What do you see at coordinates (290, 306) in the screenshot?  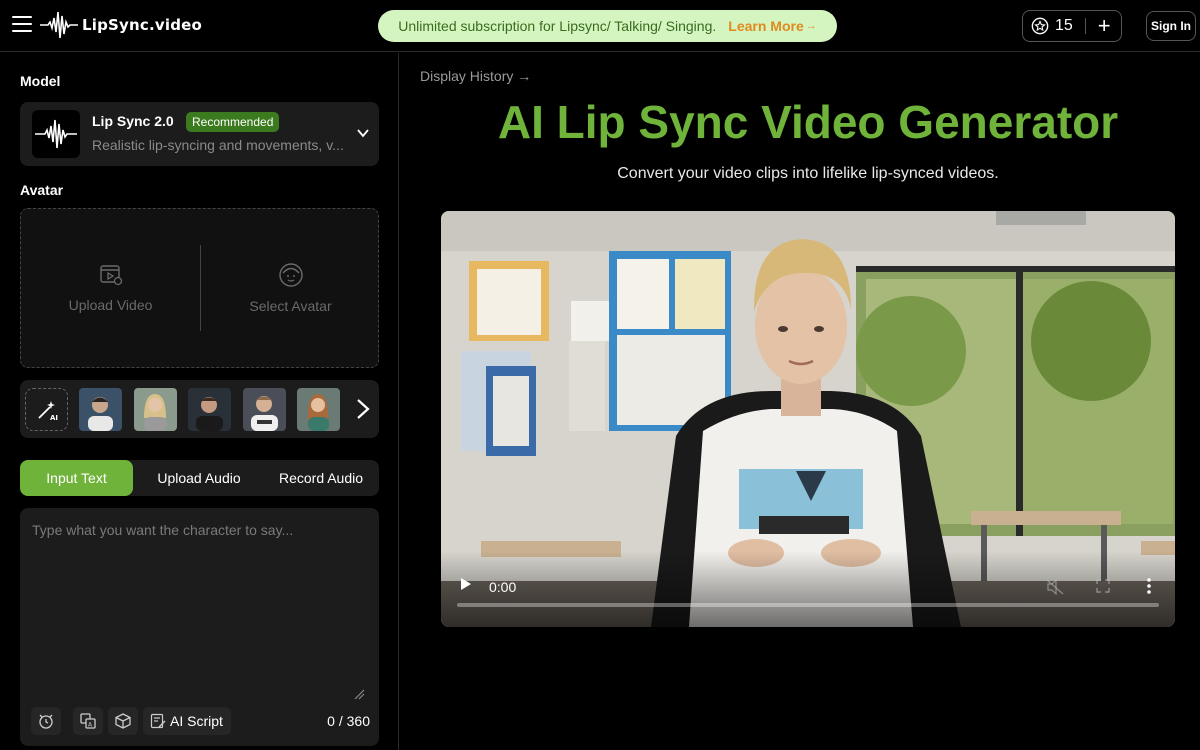 I see `select-avatar-label: Select Avatar` at bounding box center [290, 306].